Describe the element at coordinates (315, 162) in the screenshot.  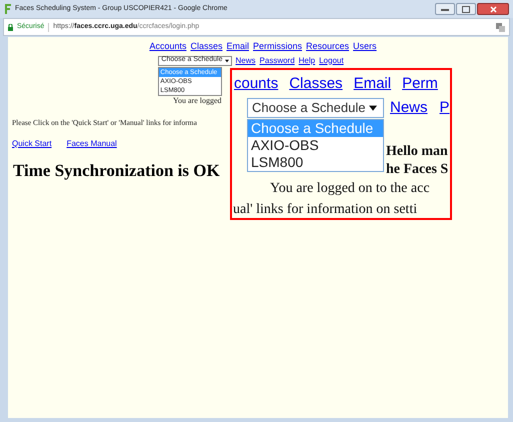
I see `dropdown-option: LSM800` at that location.